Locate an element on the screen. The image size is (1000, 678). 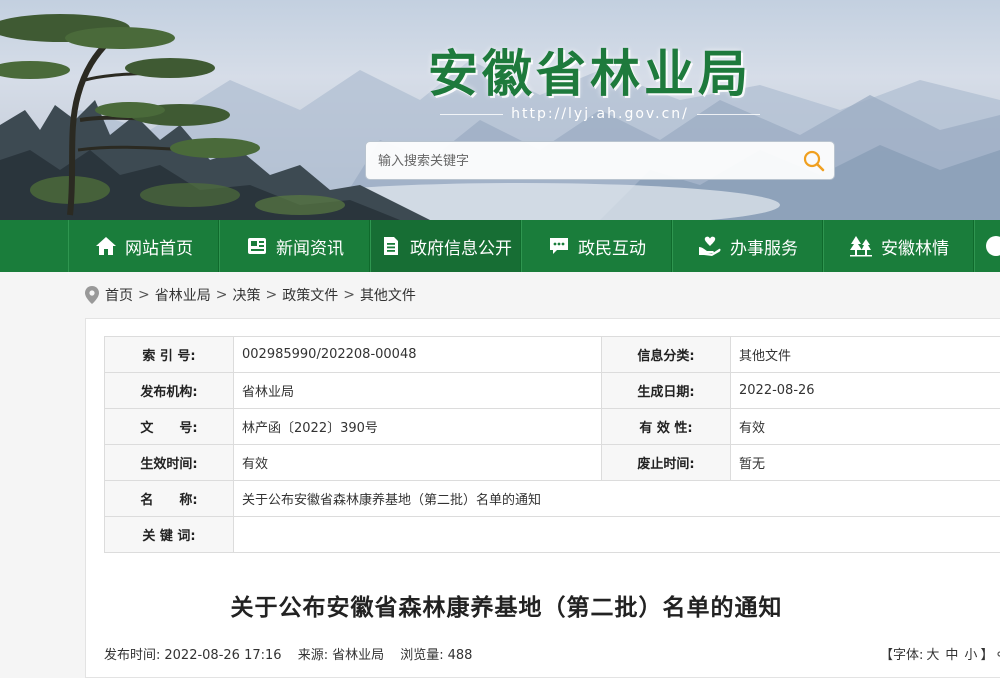
nav-item-gov-info: 政府信息公开 is located at coordinates (445, 246).